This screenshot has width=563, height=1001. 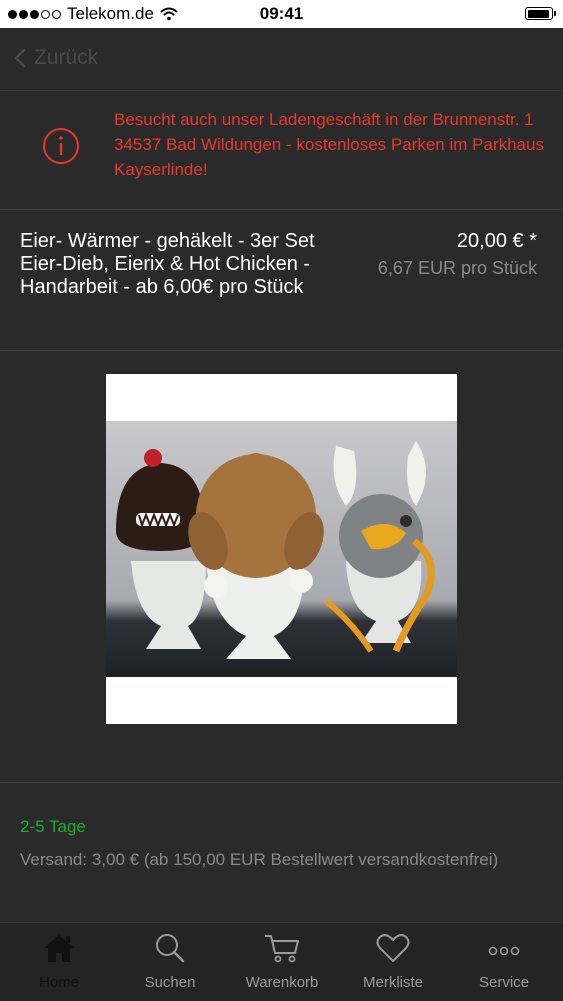 I want to click on tab-service-label: Service, so click(x=504, y=982).